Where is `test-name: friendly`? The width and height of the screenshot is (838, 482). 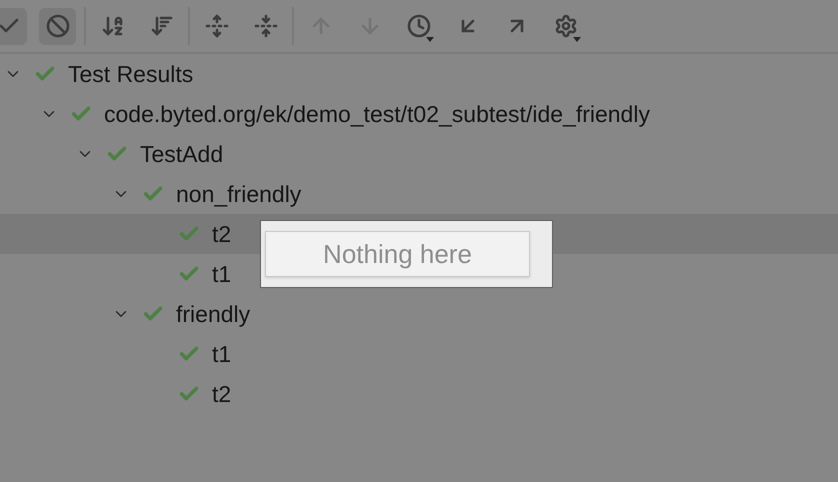 test-name: friendly is located at coordinates (213, 314).